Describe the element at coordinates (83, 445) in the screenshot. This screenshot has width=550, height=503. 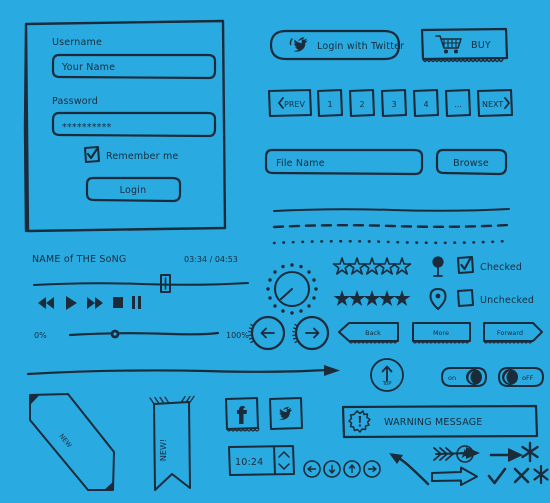
I see `corner-ribbon: NEW` at that location.